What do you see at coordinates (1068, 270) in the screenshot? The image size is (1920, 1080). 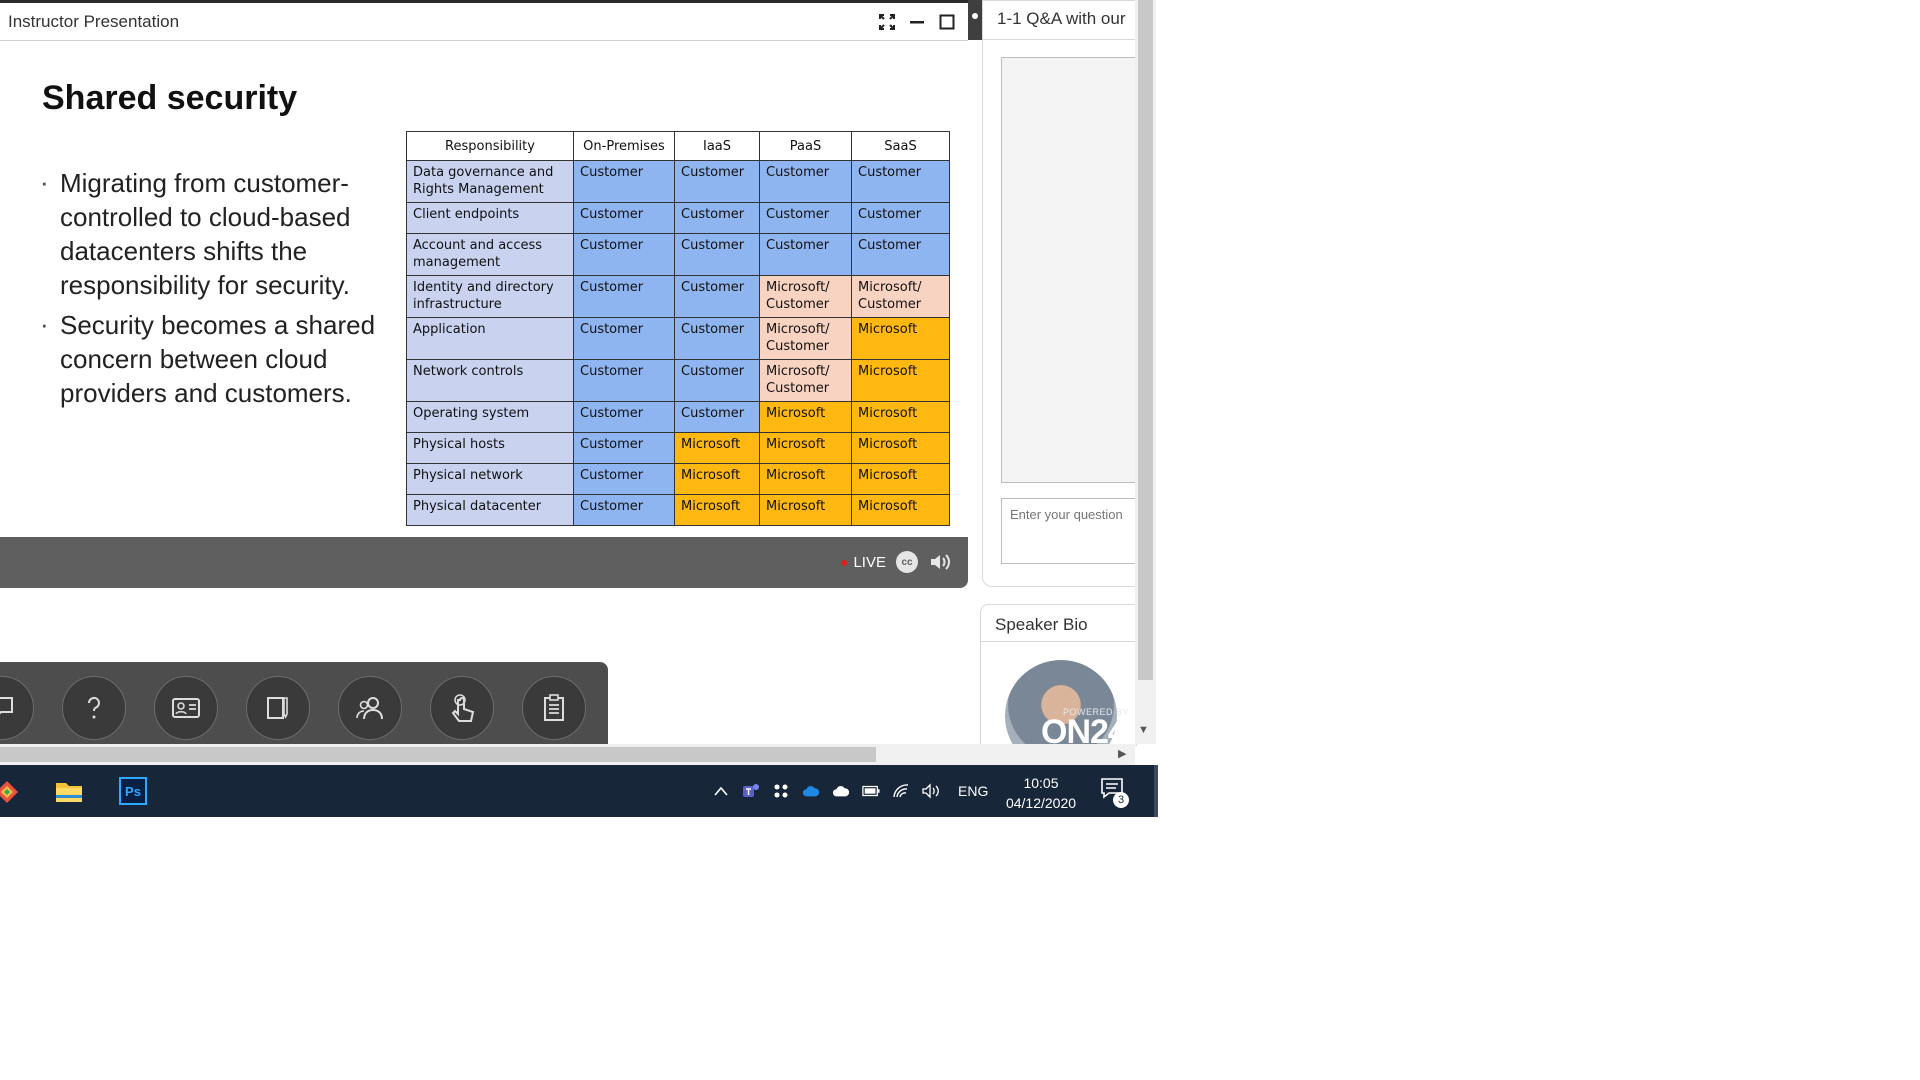 I see `qa-messages-area` at bounding box center [1068, 270].